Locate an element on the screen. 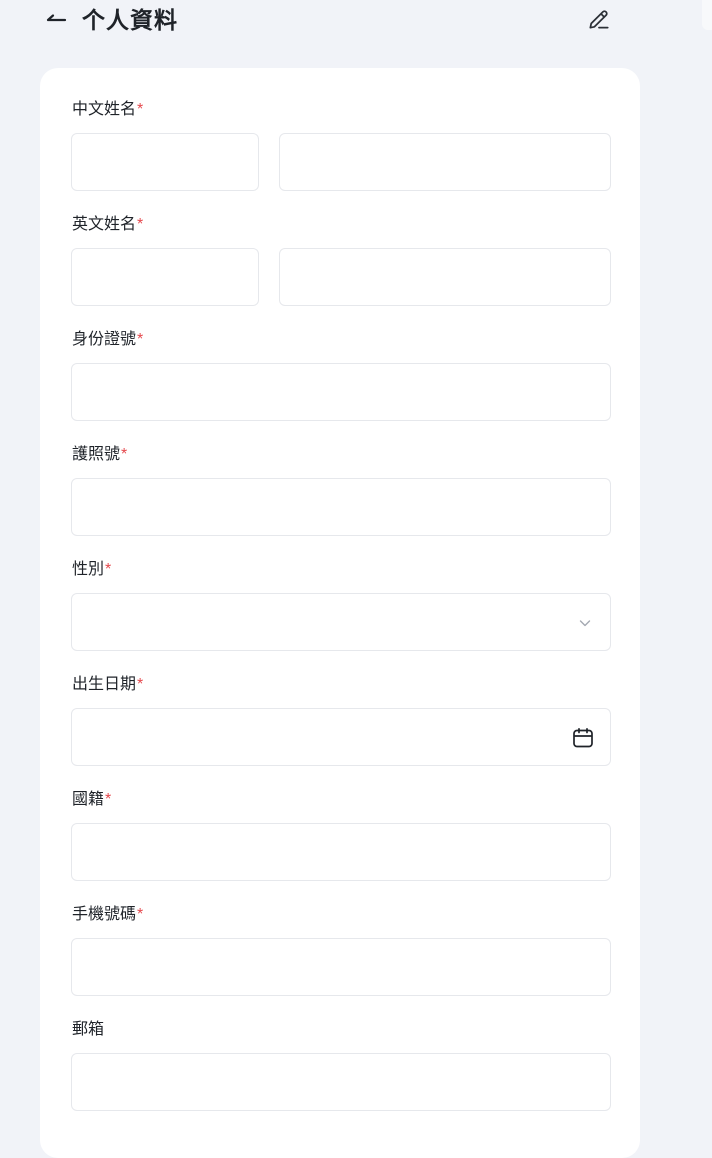 This screenshot has width=712, height=1158. gender-label-text: 性別 is located at coordinates (88, 569).